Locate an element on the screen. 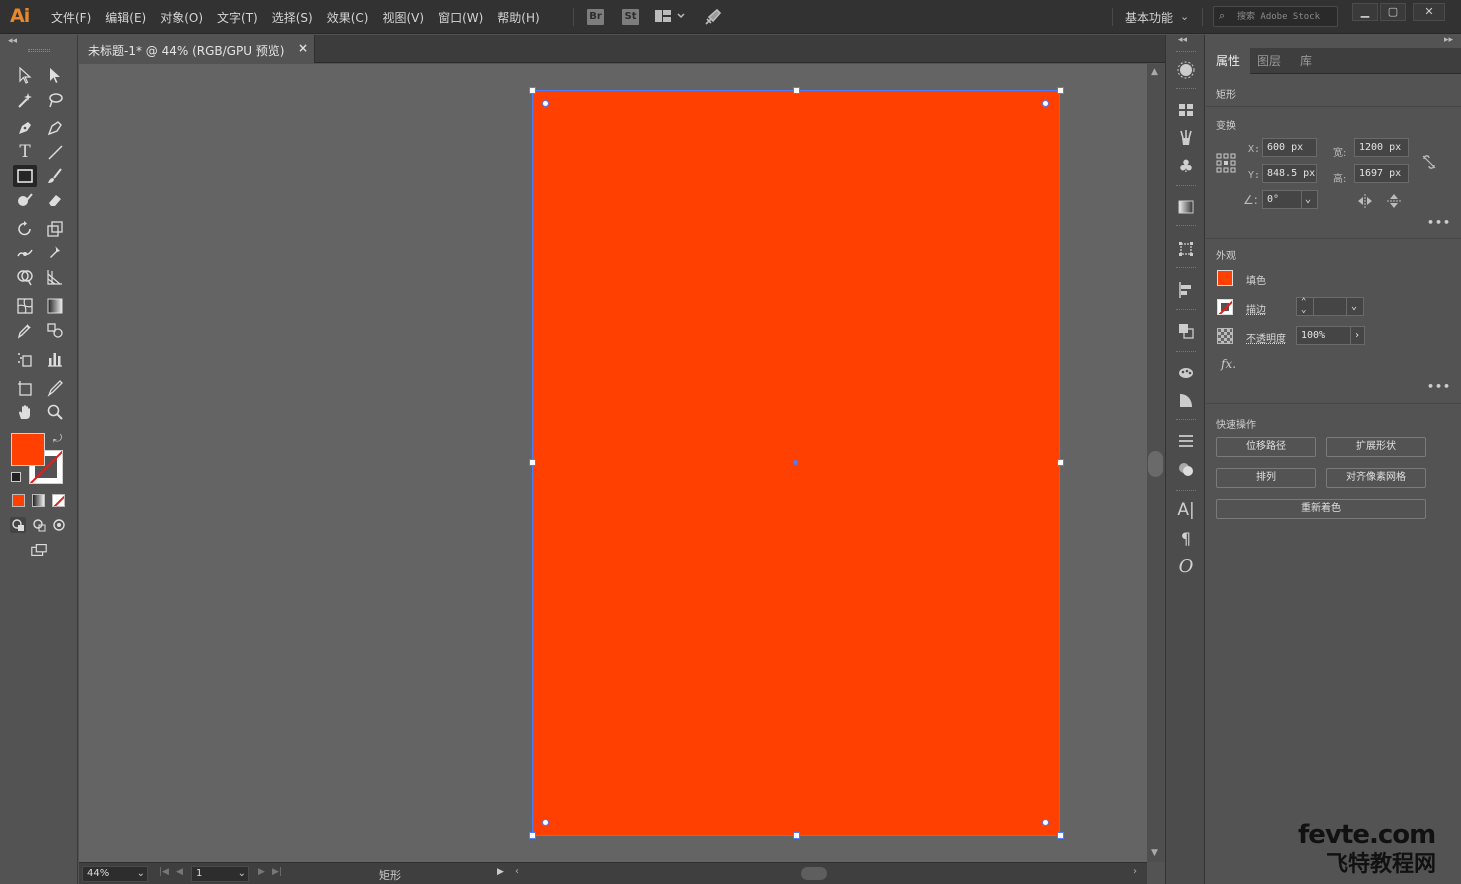 The height and width of the screenshot is (884, 1461). draw-normal-icon is located at coordinates (18, 525).